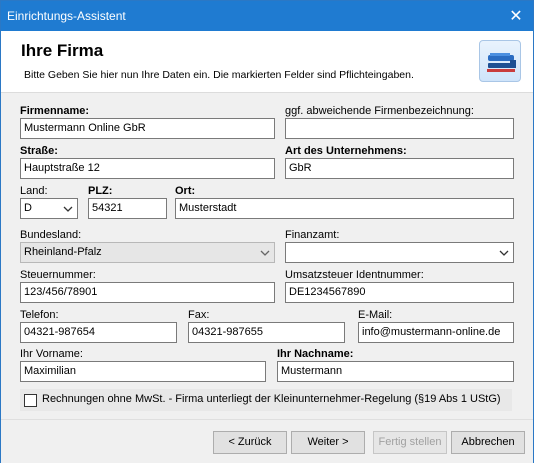 This screenshot has height=463, width=534. I want to click on stapler-icon, so click(500, 61).